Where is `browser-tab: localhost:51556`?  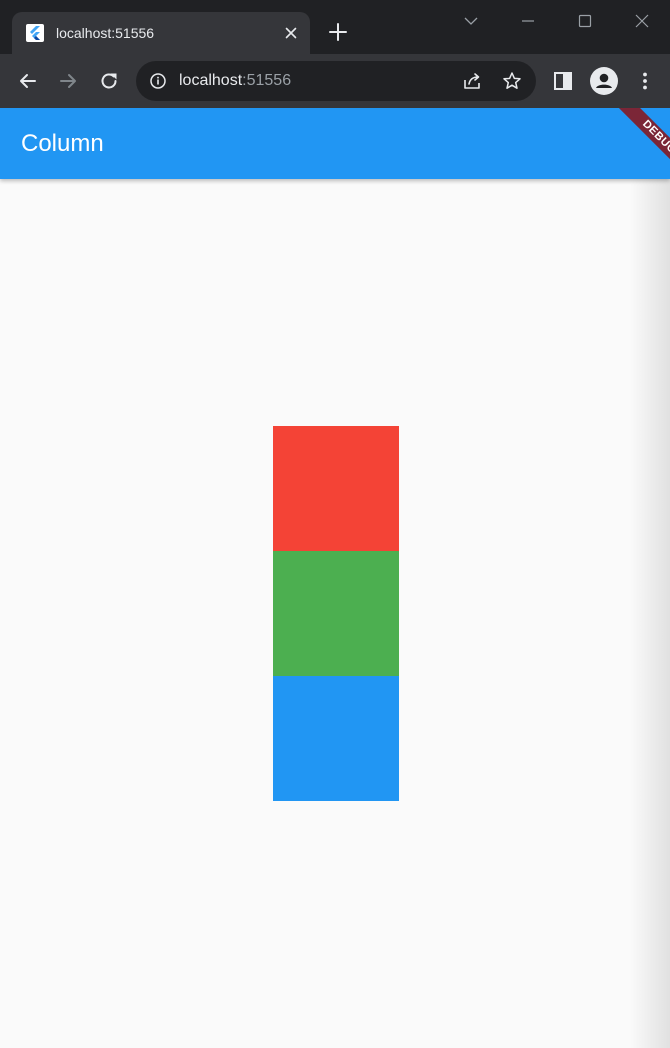
browser-tab: localhost:51556 is located at coordinates (161, 33).